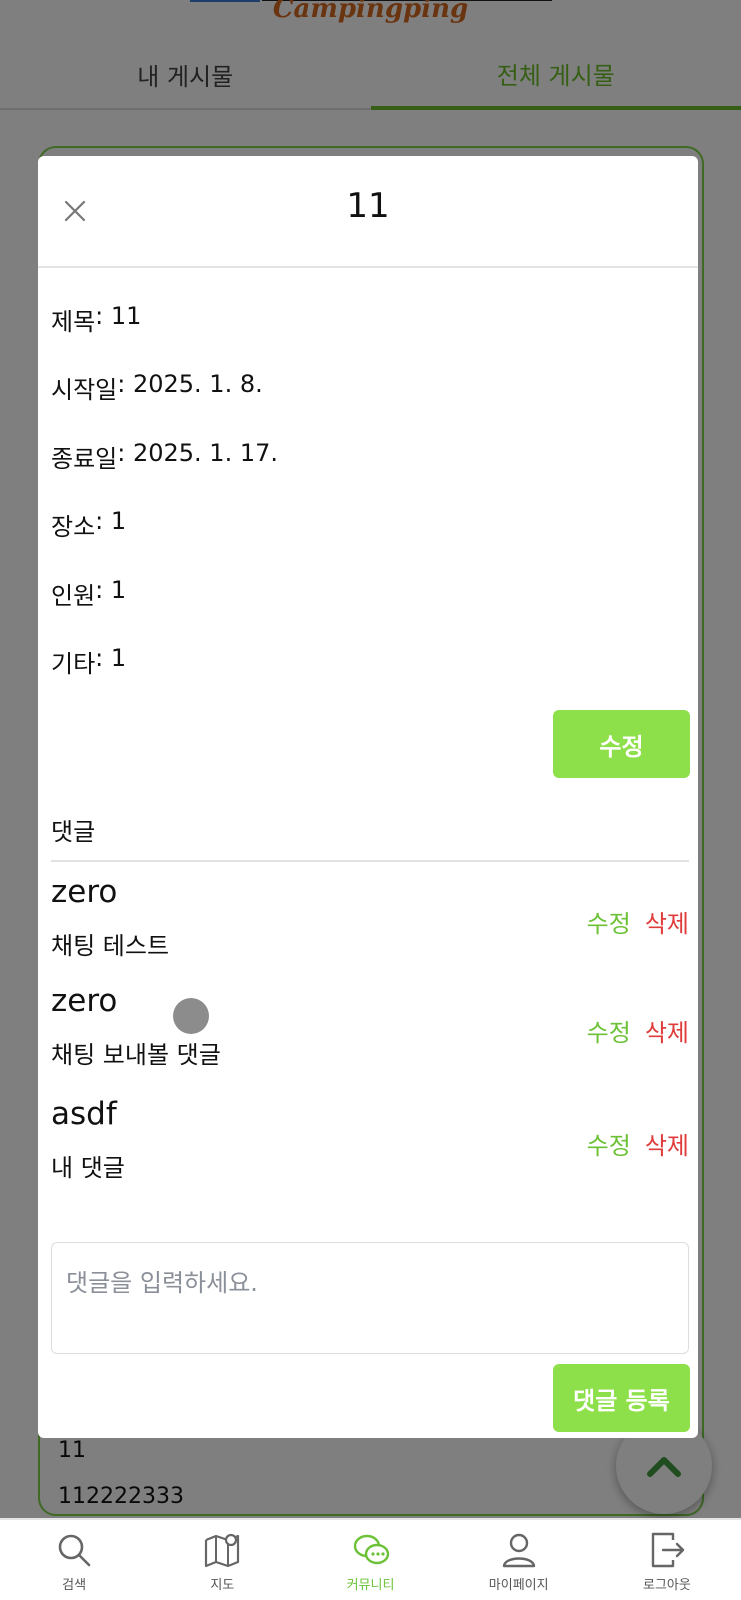 The width and height of the screenshot is (741, 1600). Describe the element at coordinates (370, 1151) in the screenshot. I see `comment-item: asdf 내 댓글 수정 삭제` at that location.